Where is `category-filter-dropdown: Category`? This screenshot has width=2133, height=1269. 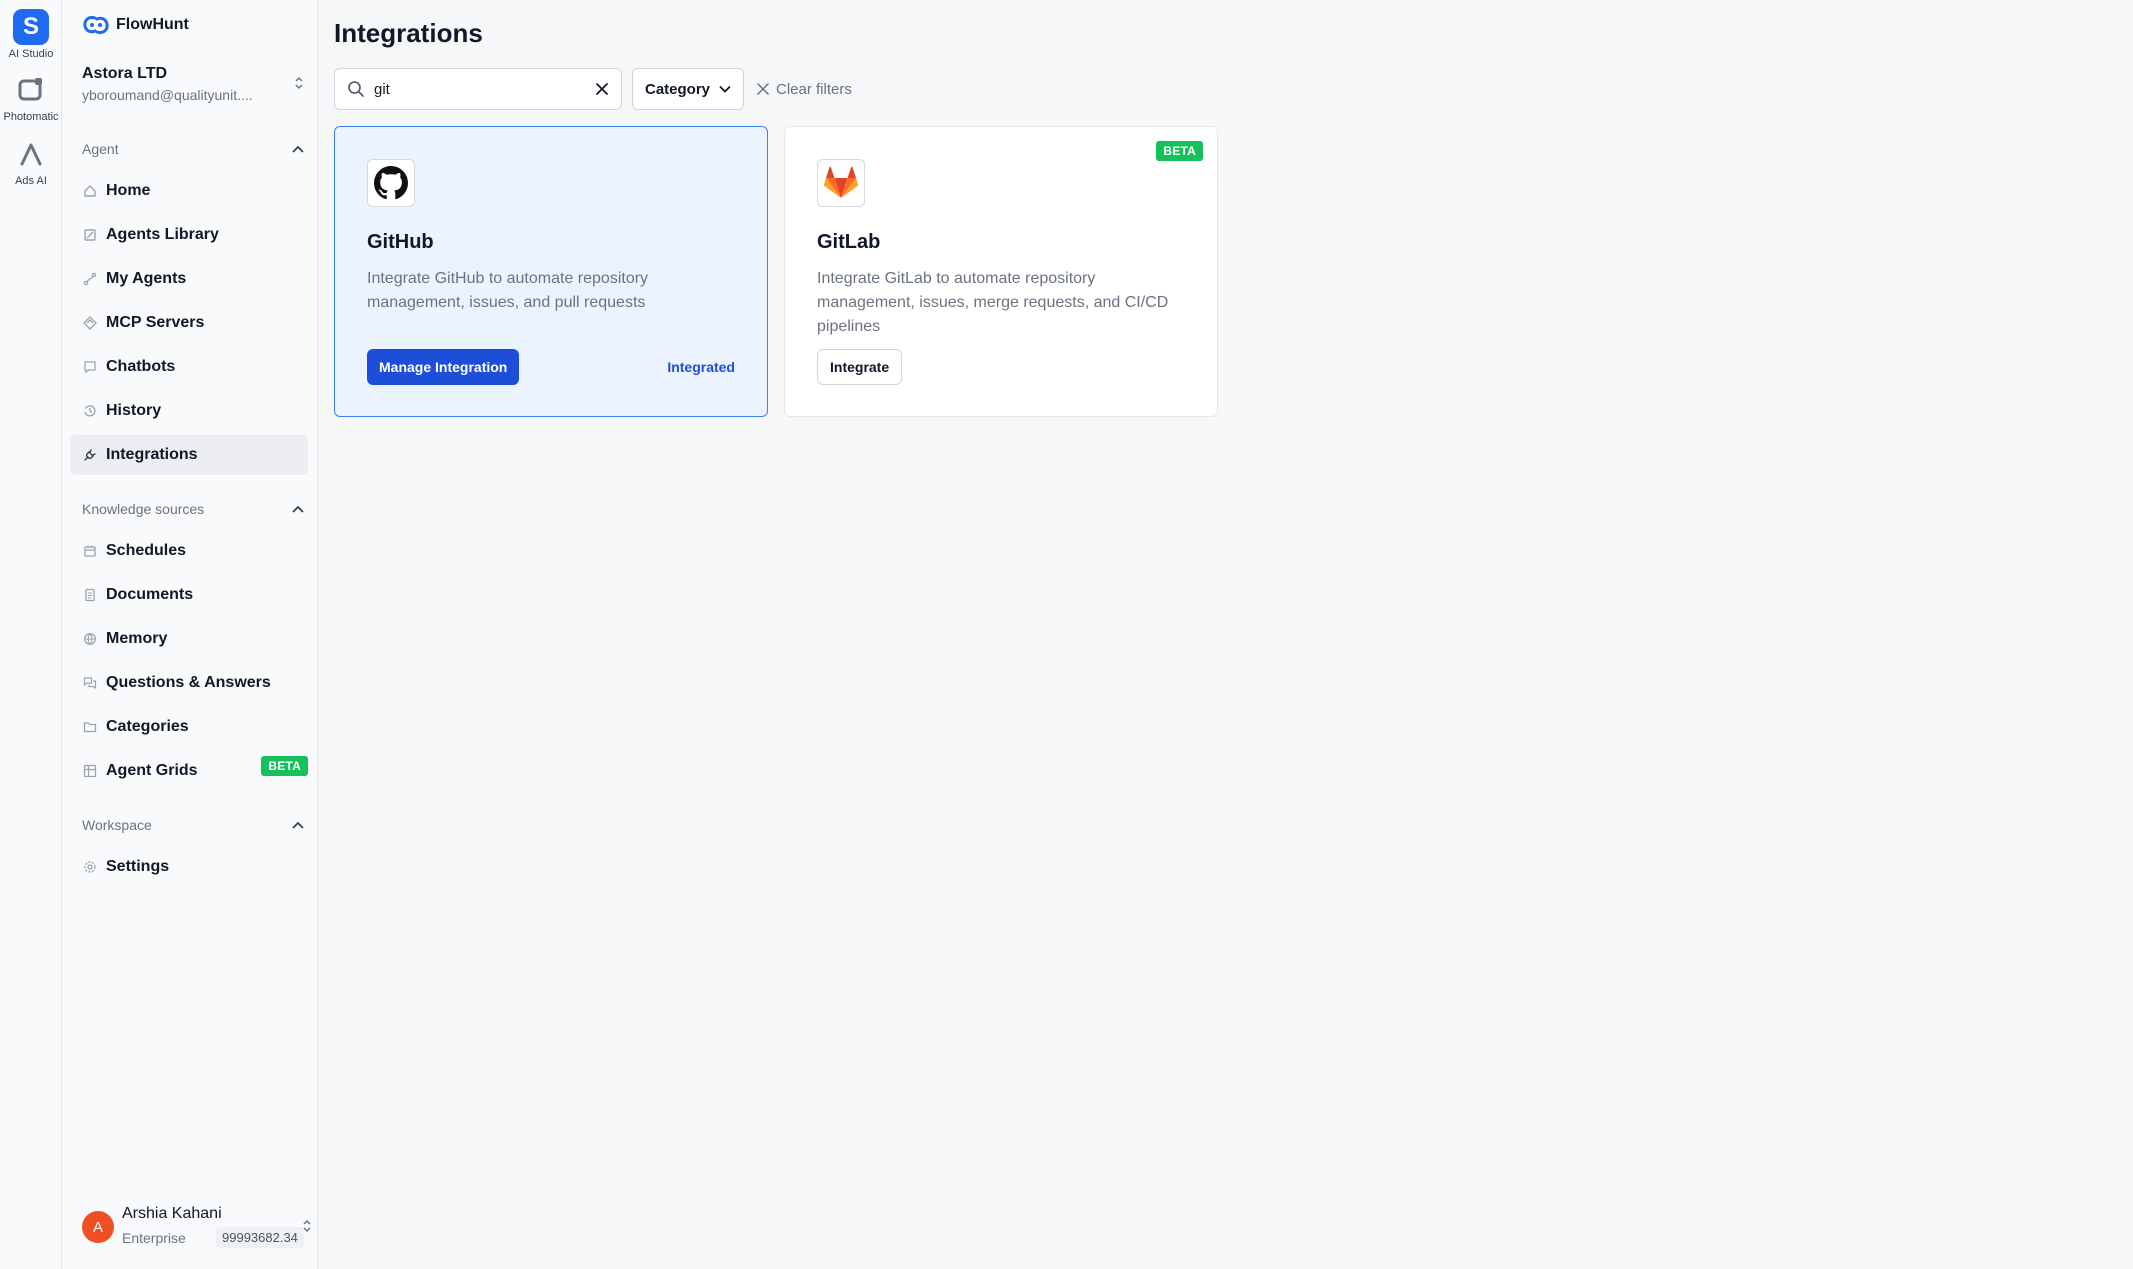
category-filter-dropdown: Category is located at coordinates (688, 89).